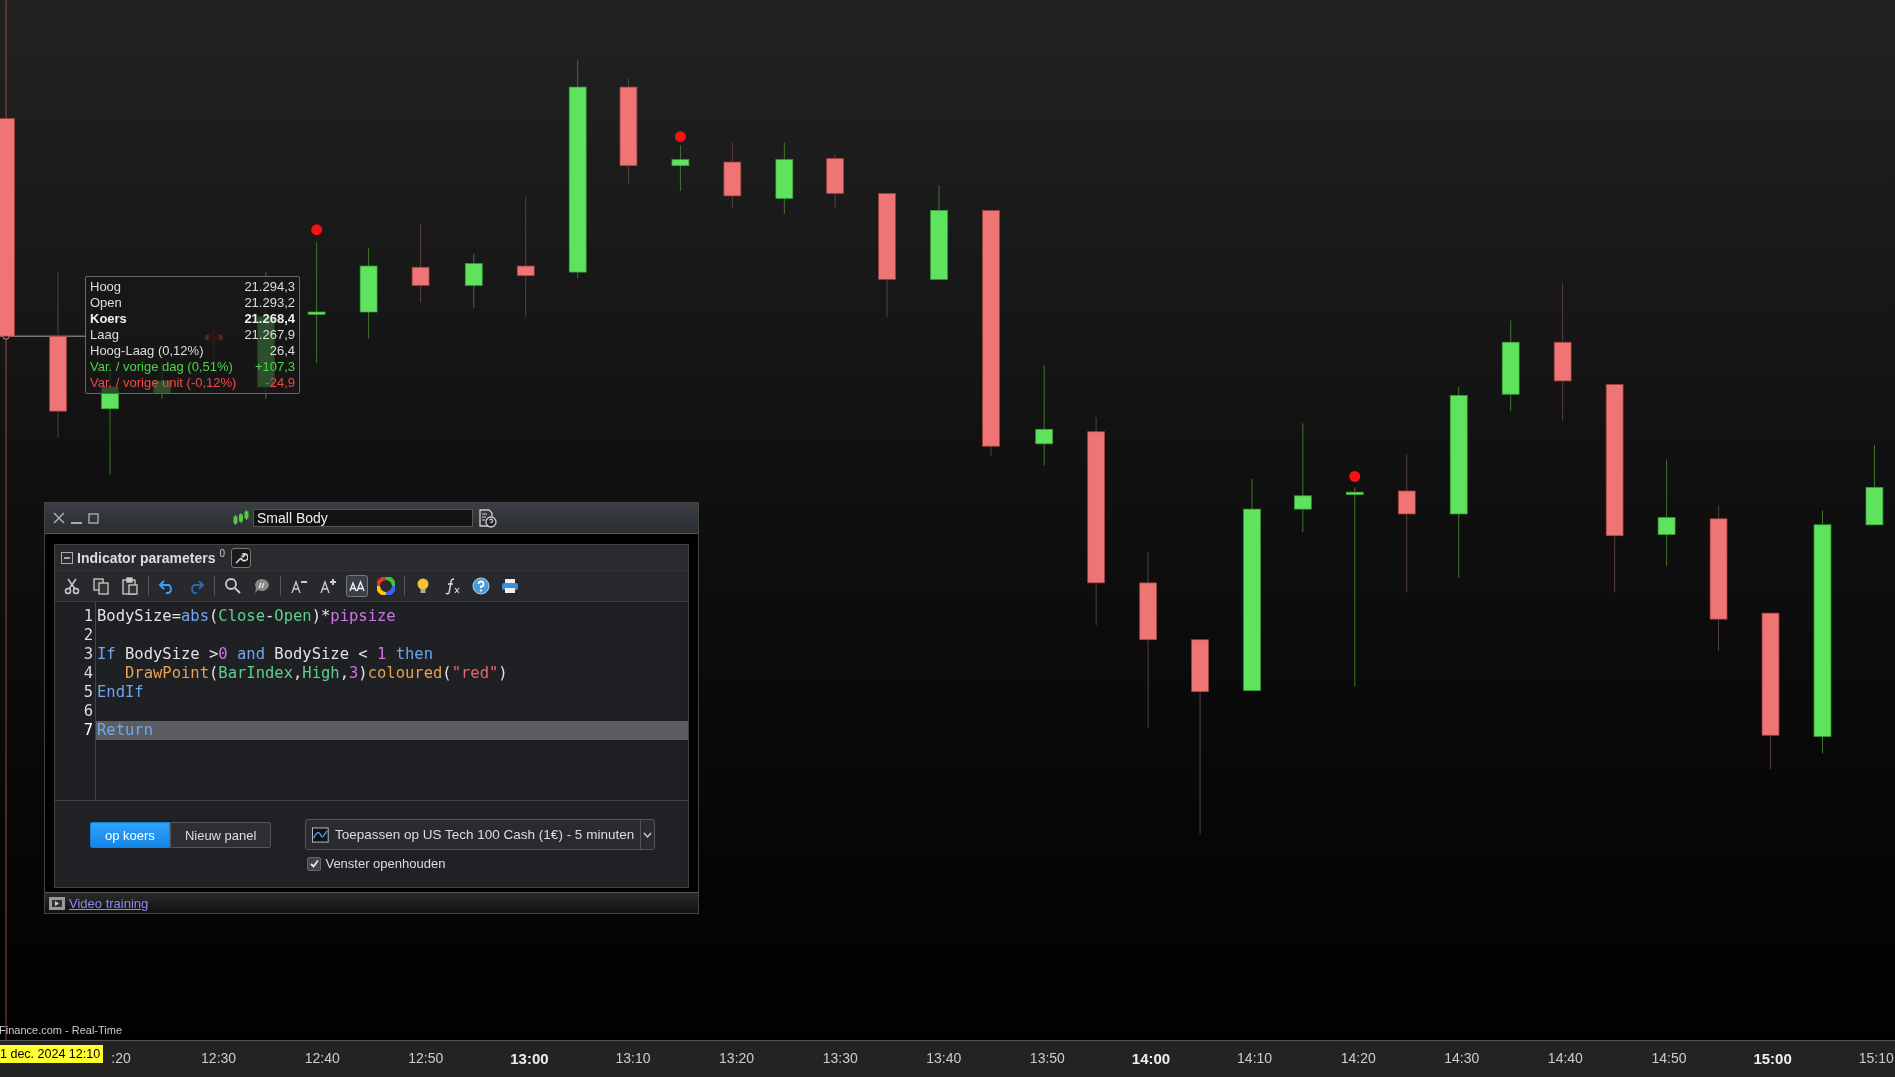 This screenshot has height=1077, width=1895. I want to click on tooltip-value: +107,3, so click(274, 367).